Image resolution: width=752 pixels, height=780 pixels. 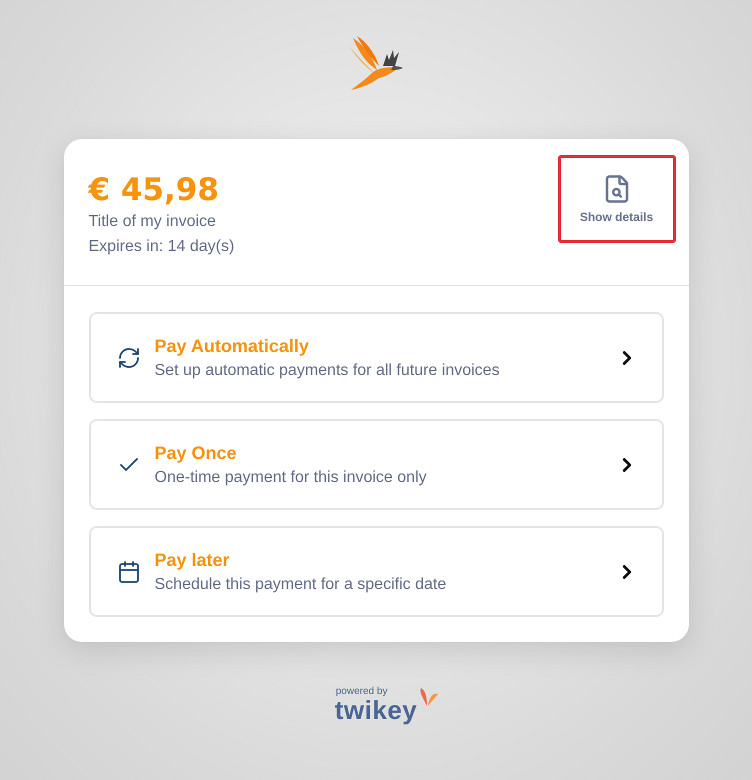 What do you see at coordinates (154, 190) in the screenshot?
I see `invoice-amount: € 45,98` at bounding box center [154, 190].